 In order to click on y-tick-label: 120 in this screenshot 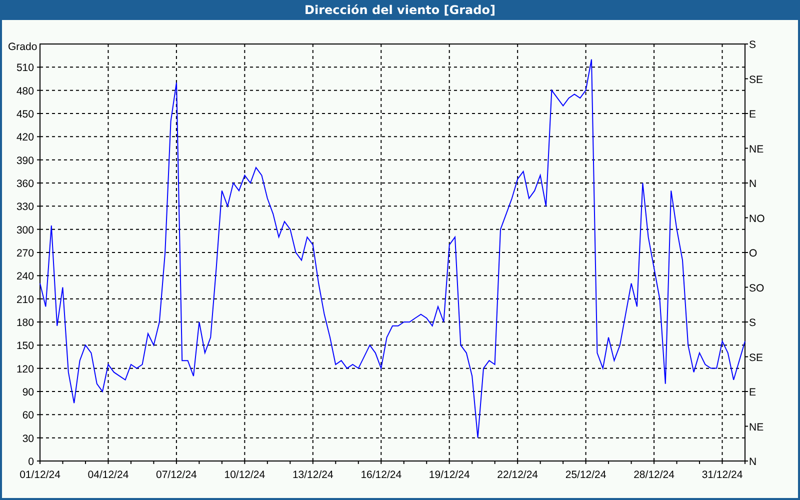, I will do `click(25, 369)`.